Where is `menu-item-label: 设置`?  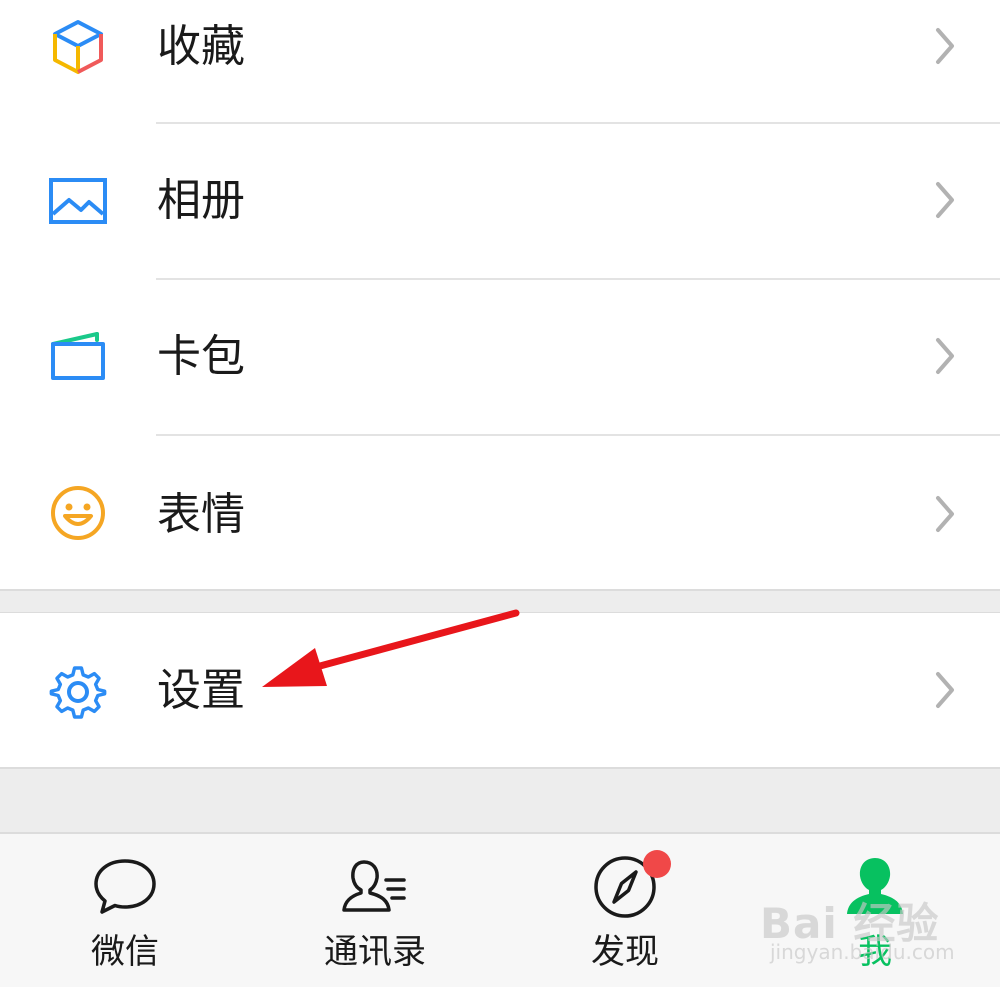
menu-item-label: 设置 is located at coordinates (201, 690).